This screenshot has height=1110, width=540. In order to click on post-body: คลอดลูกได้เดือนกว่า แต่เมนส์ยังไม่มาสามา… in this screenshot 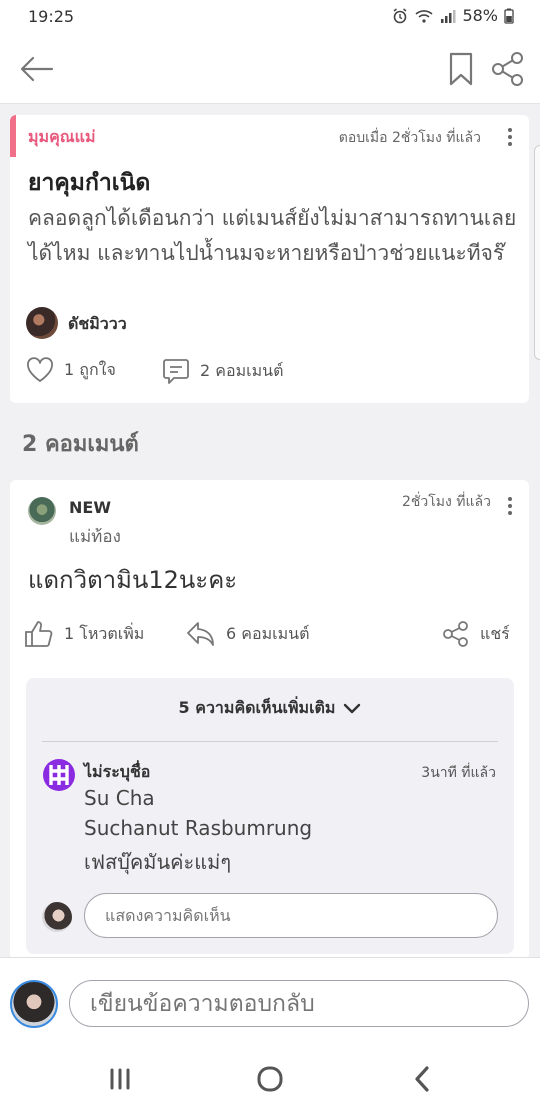, I will do `click(272, 235)`.